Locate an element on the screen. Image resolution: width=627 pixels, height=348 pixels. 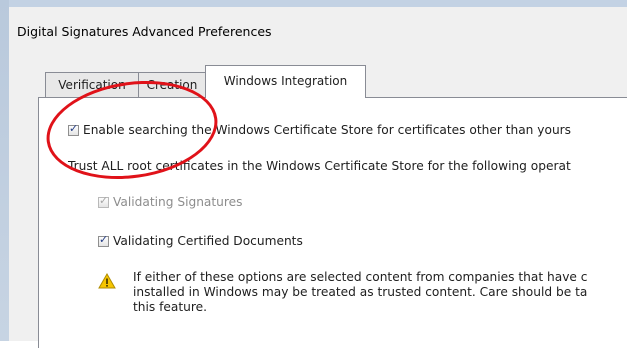
warning-text-line-3: this feature. is located at coordinates (170, 307).